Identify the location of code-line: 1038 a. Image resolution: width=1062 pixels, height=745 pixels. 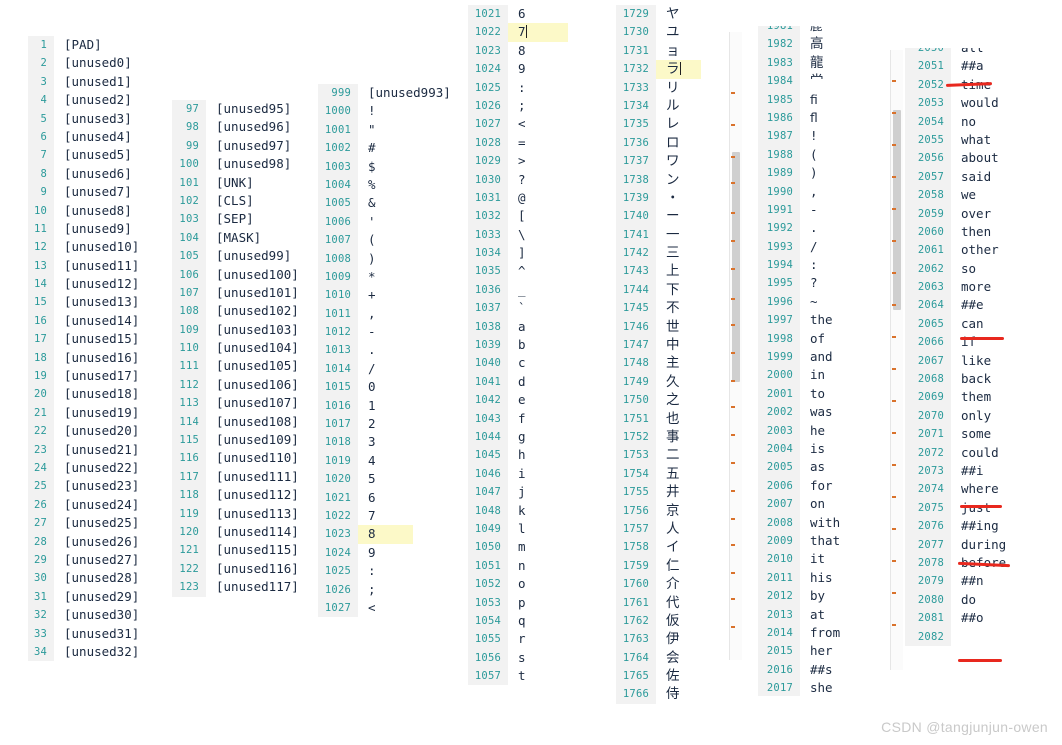
(538, 327).